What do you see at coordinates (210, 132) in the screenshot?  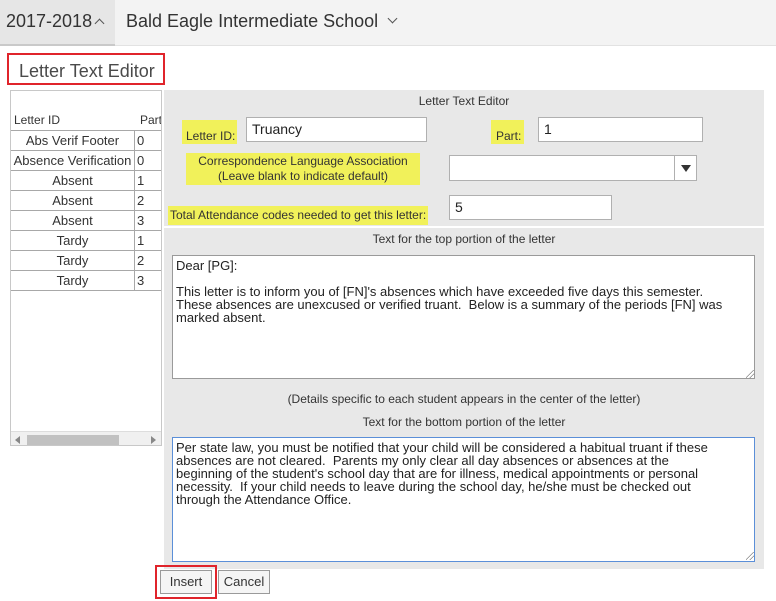 I see `letter-id-label: Letter ID:` at bounding box center [210, 132].